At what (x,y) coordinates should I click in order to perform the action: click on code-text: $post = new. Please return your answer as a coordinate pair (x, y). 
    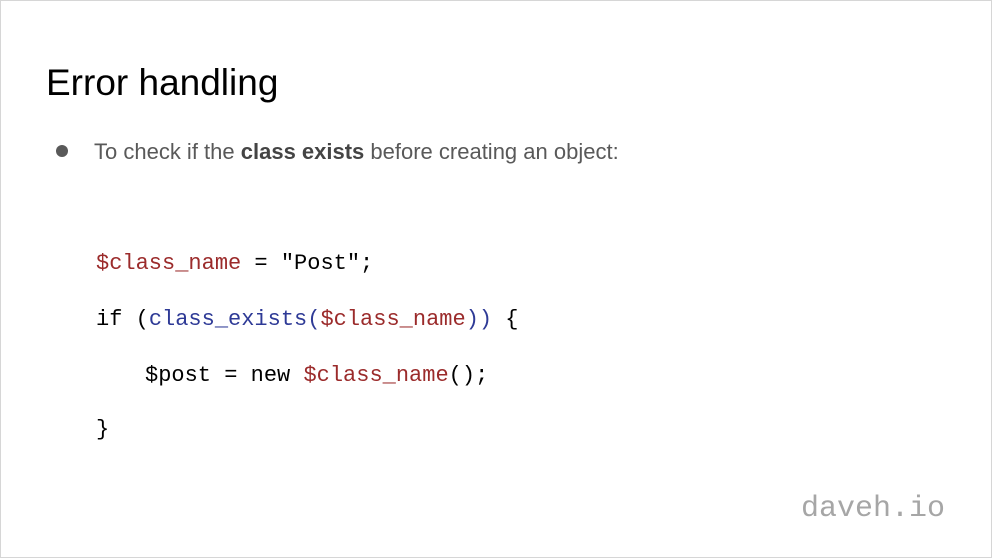
    Looking at the image, I should click on (224, 375).